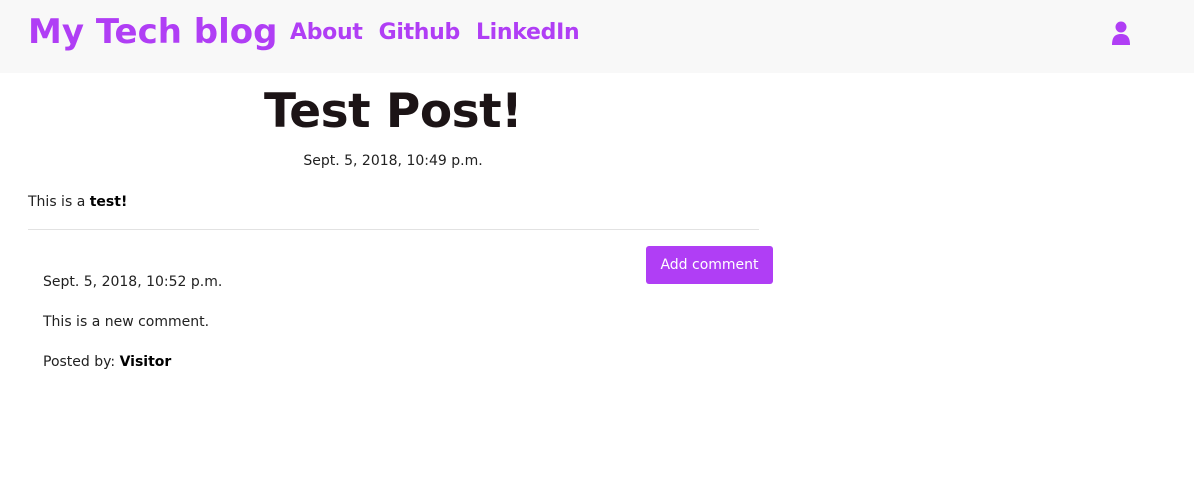  I want to click on post-body-text: This is a, so click(59, 202).